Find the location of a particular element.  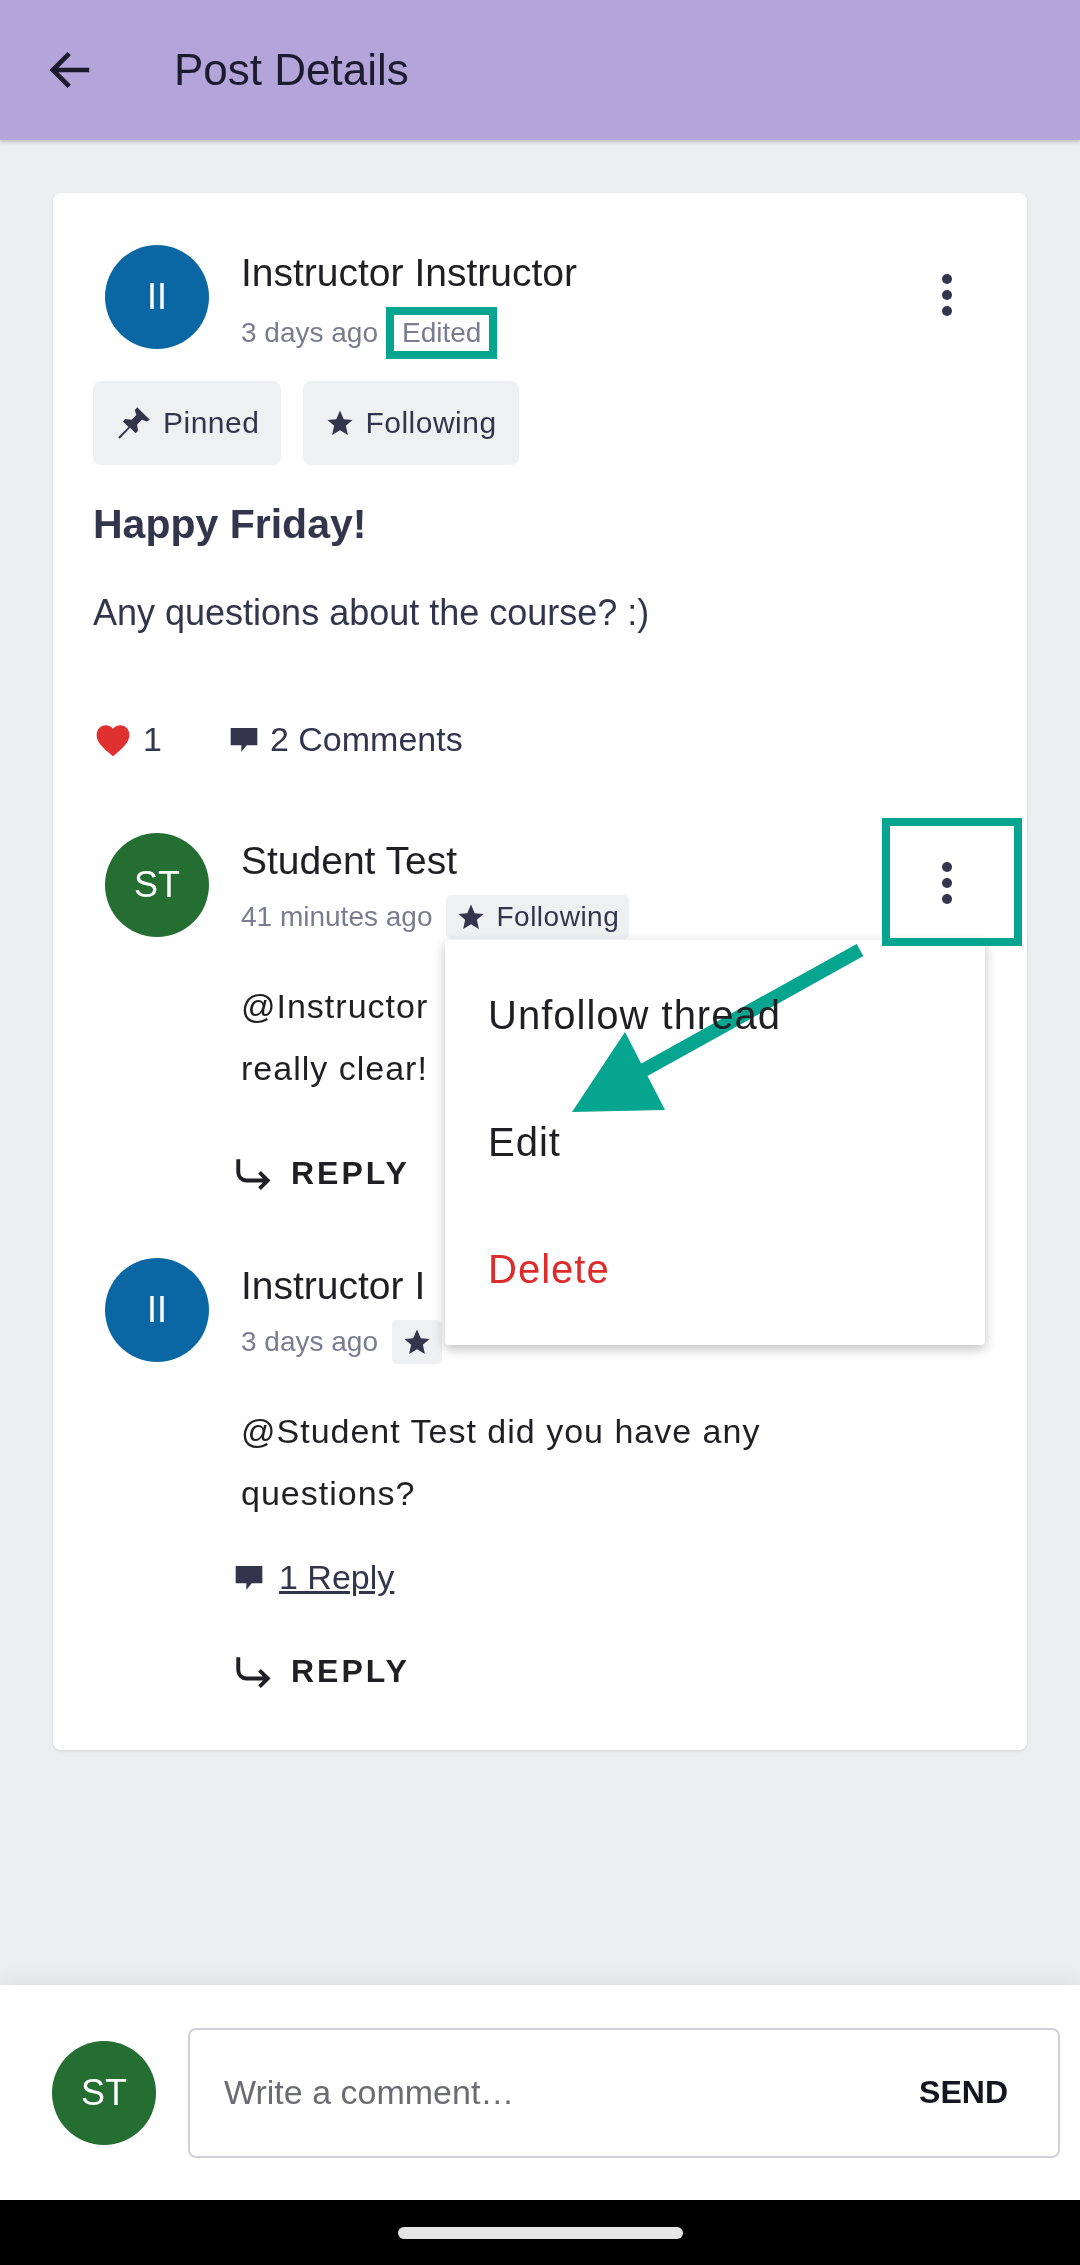

post-time: 3 days ago is located at coordinates (309, 333).